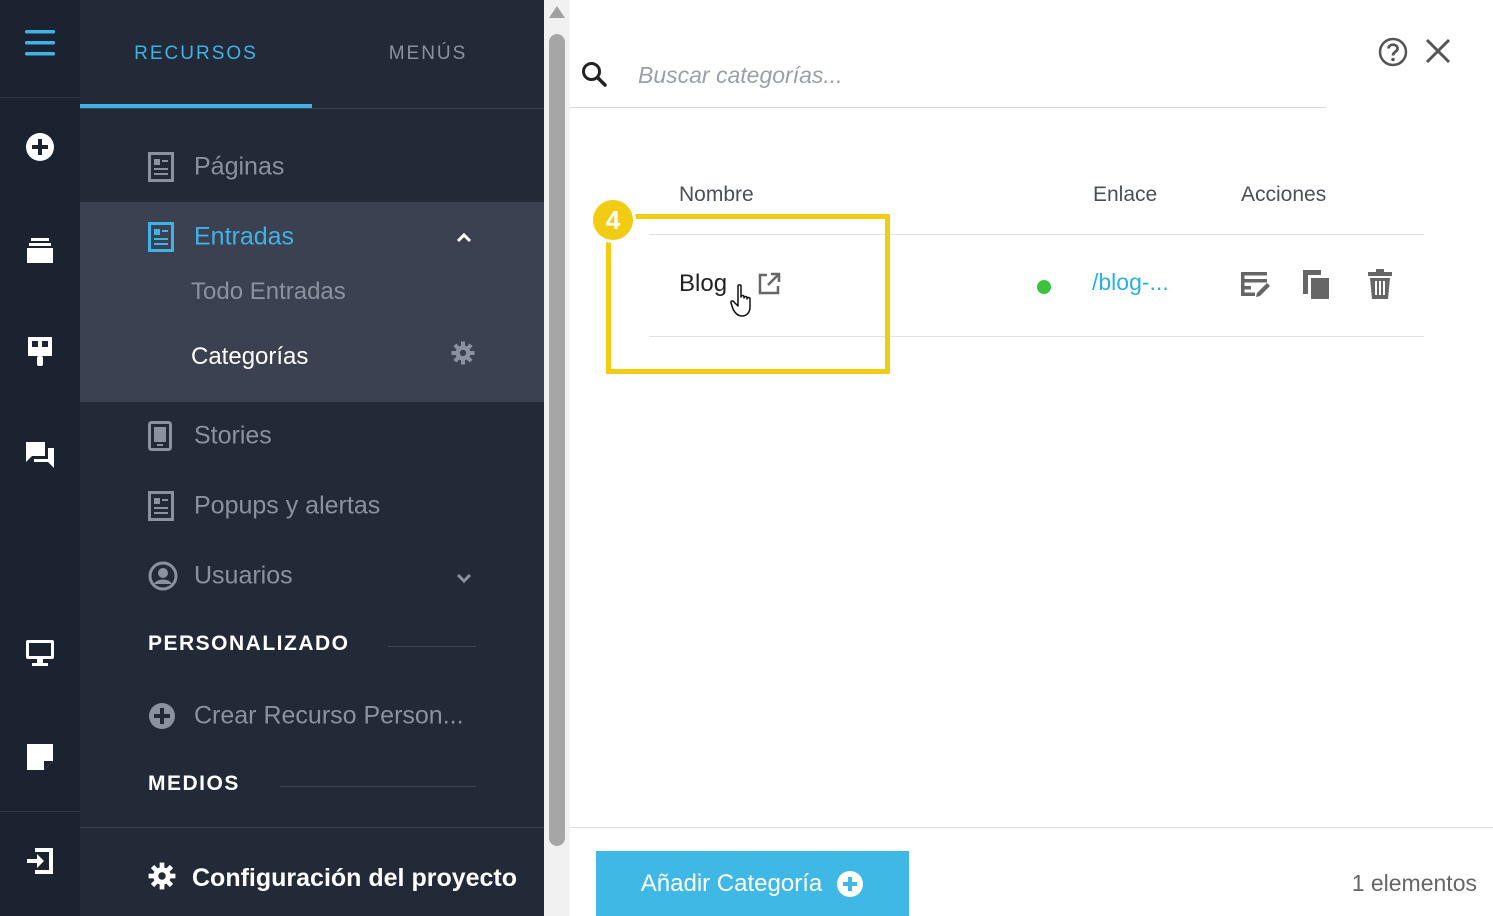  I want to click on column-header-nombre: Nombre, so click(716, 195).